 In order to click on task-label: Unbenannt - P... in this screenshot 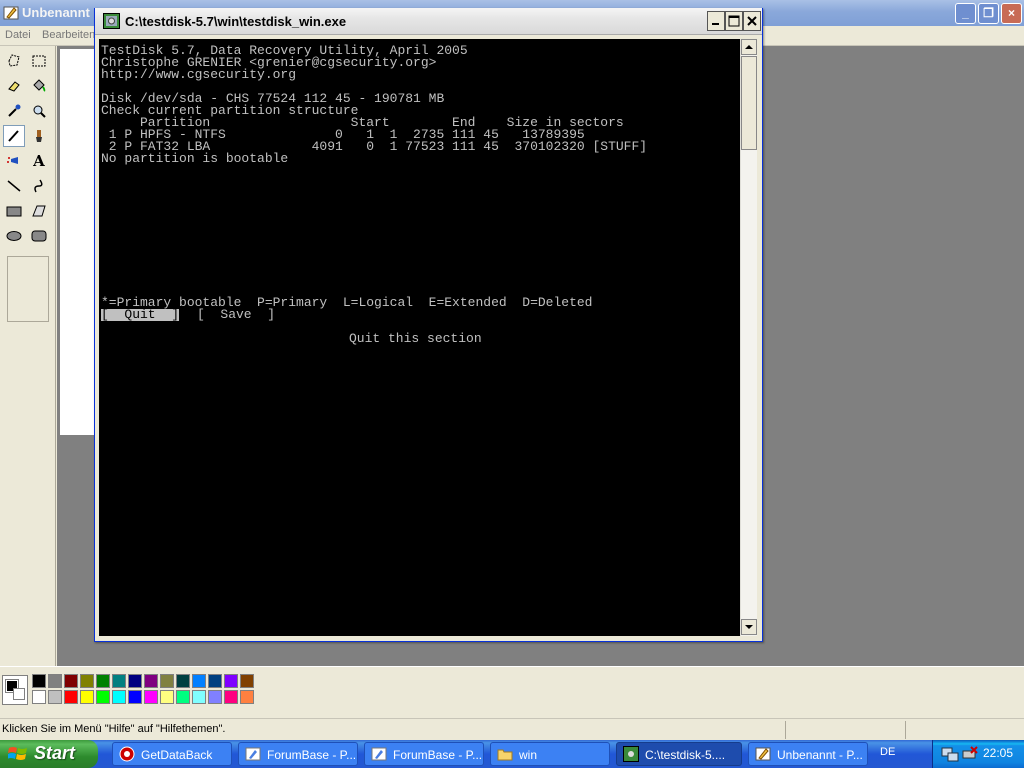, I will do `click(820, 755)`.